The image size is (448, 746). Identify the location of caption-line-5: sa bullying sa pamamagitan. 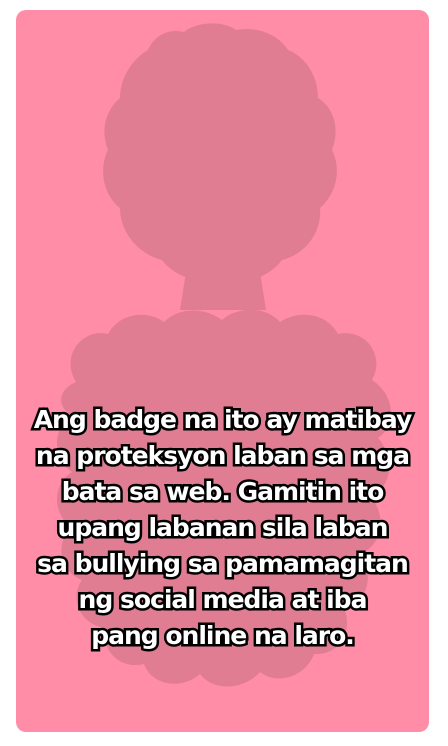
(223, 564).